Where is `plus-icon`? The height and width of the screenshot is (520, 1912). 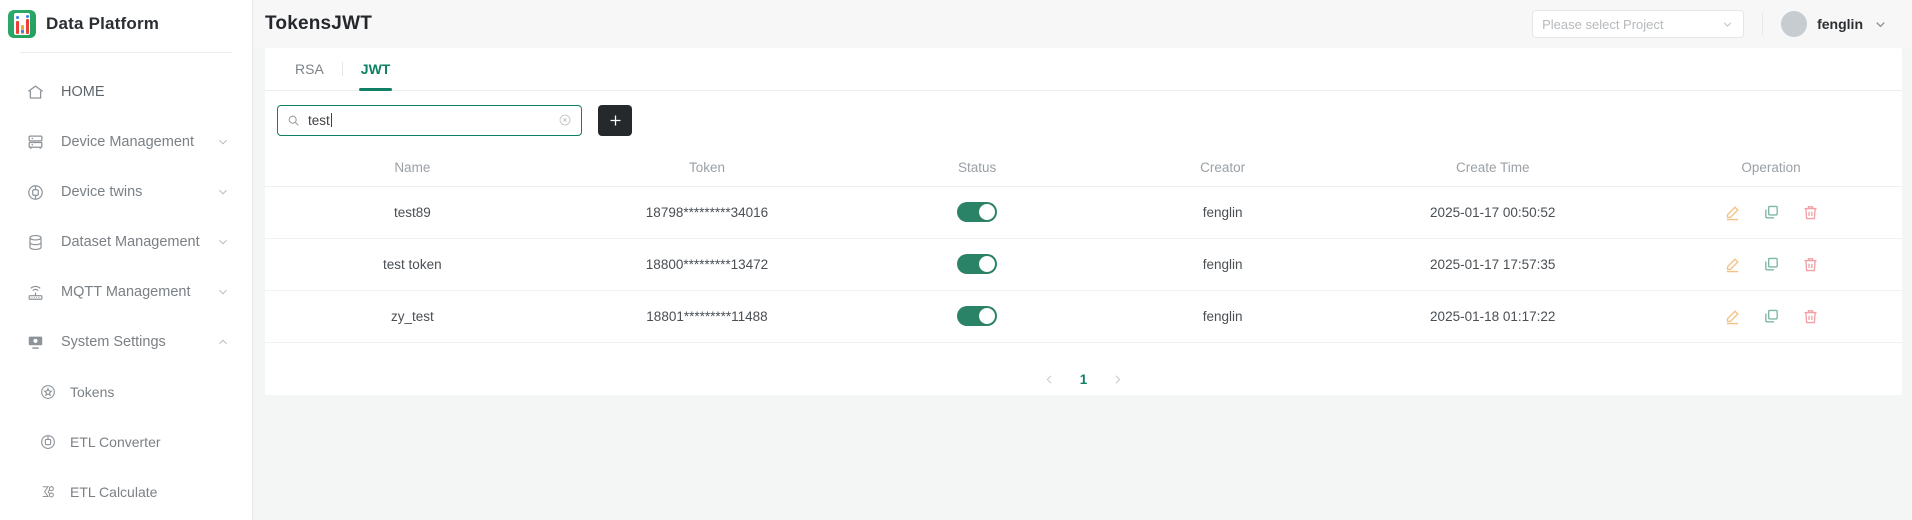
plus-icon is located at coordinates (615, 120).